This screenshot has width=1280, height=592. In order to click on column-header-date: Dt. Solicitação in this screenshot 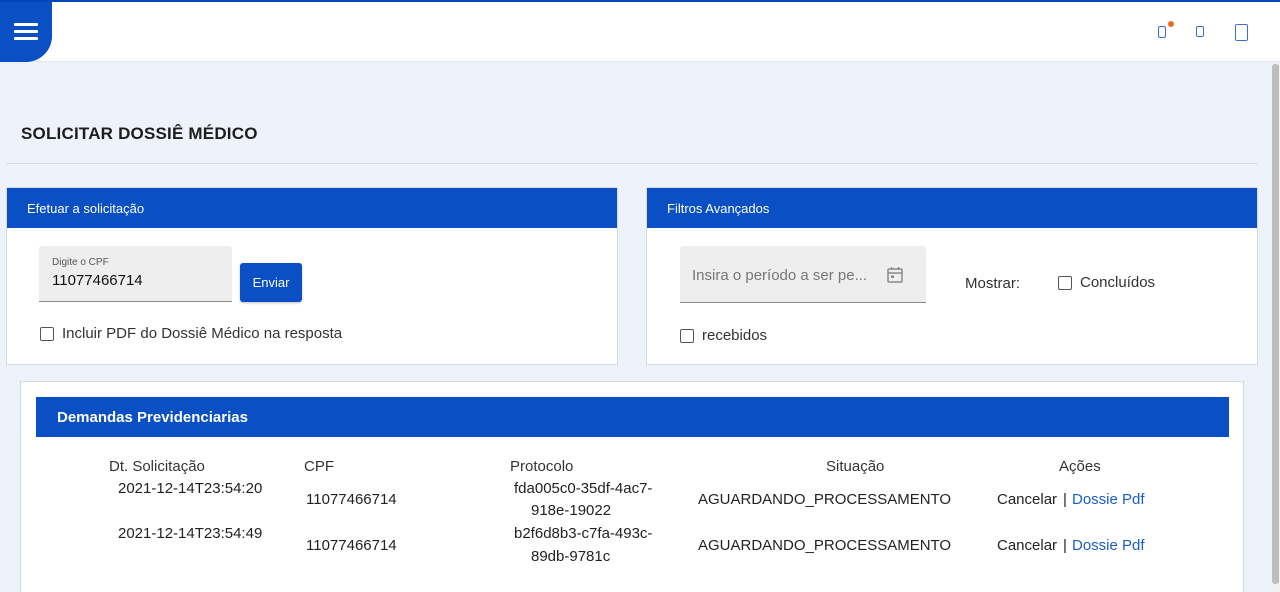, I will do `click(157, 466)`.